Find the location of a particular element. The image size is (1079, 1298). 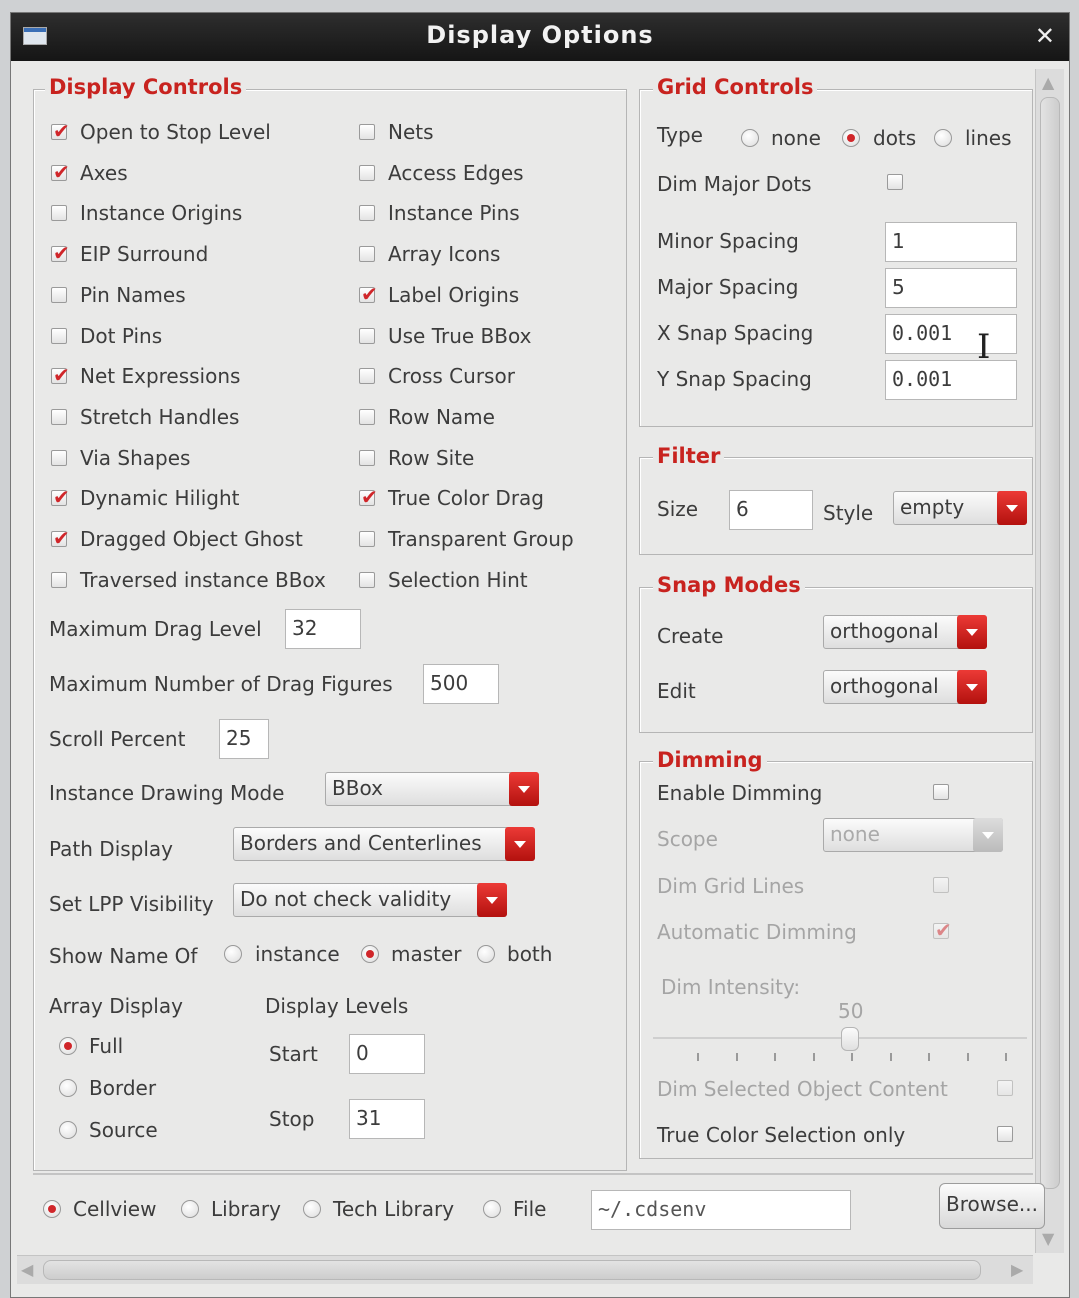

option-label: Access Edges is located at coordinates (456, 172).